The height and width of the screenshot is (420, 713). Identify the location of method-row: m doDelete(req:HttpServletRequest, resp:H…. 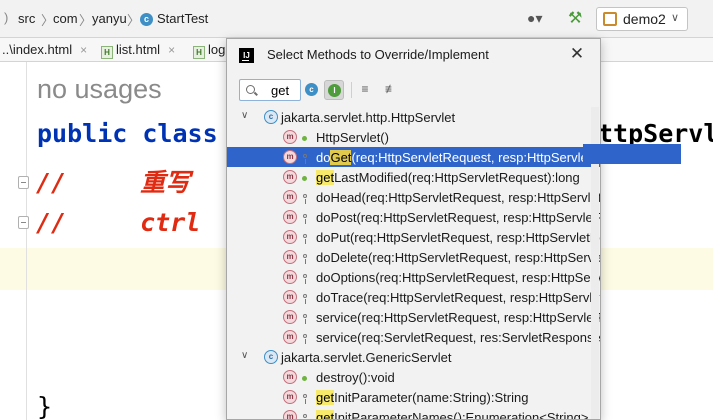
(413, 257).